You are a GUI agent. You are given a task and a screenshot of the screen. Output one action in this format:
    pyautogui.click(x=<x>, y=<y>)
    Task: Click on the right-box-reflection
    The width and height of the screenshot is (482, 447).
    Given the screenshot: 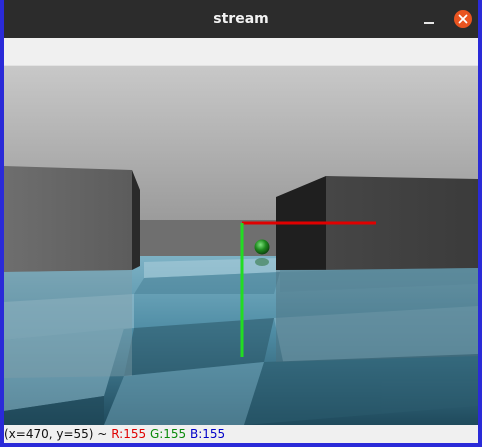 What is the action you would take?
    pyautogui.click(x=377, y=315)
    